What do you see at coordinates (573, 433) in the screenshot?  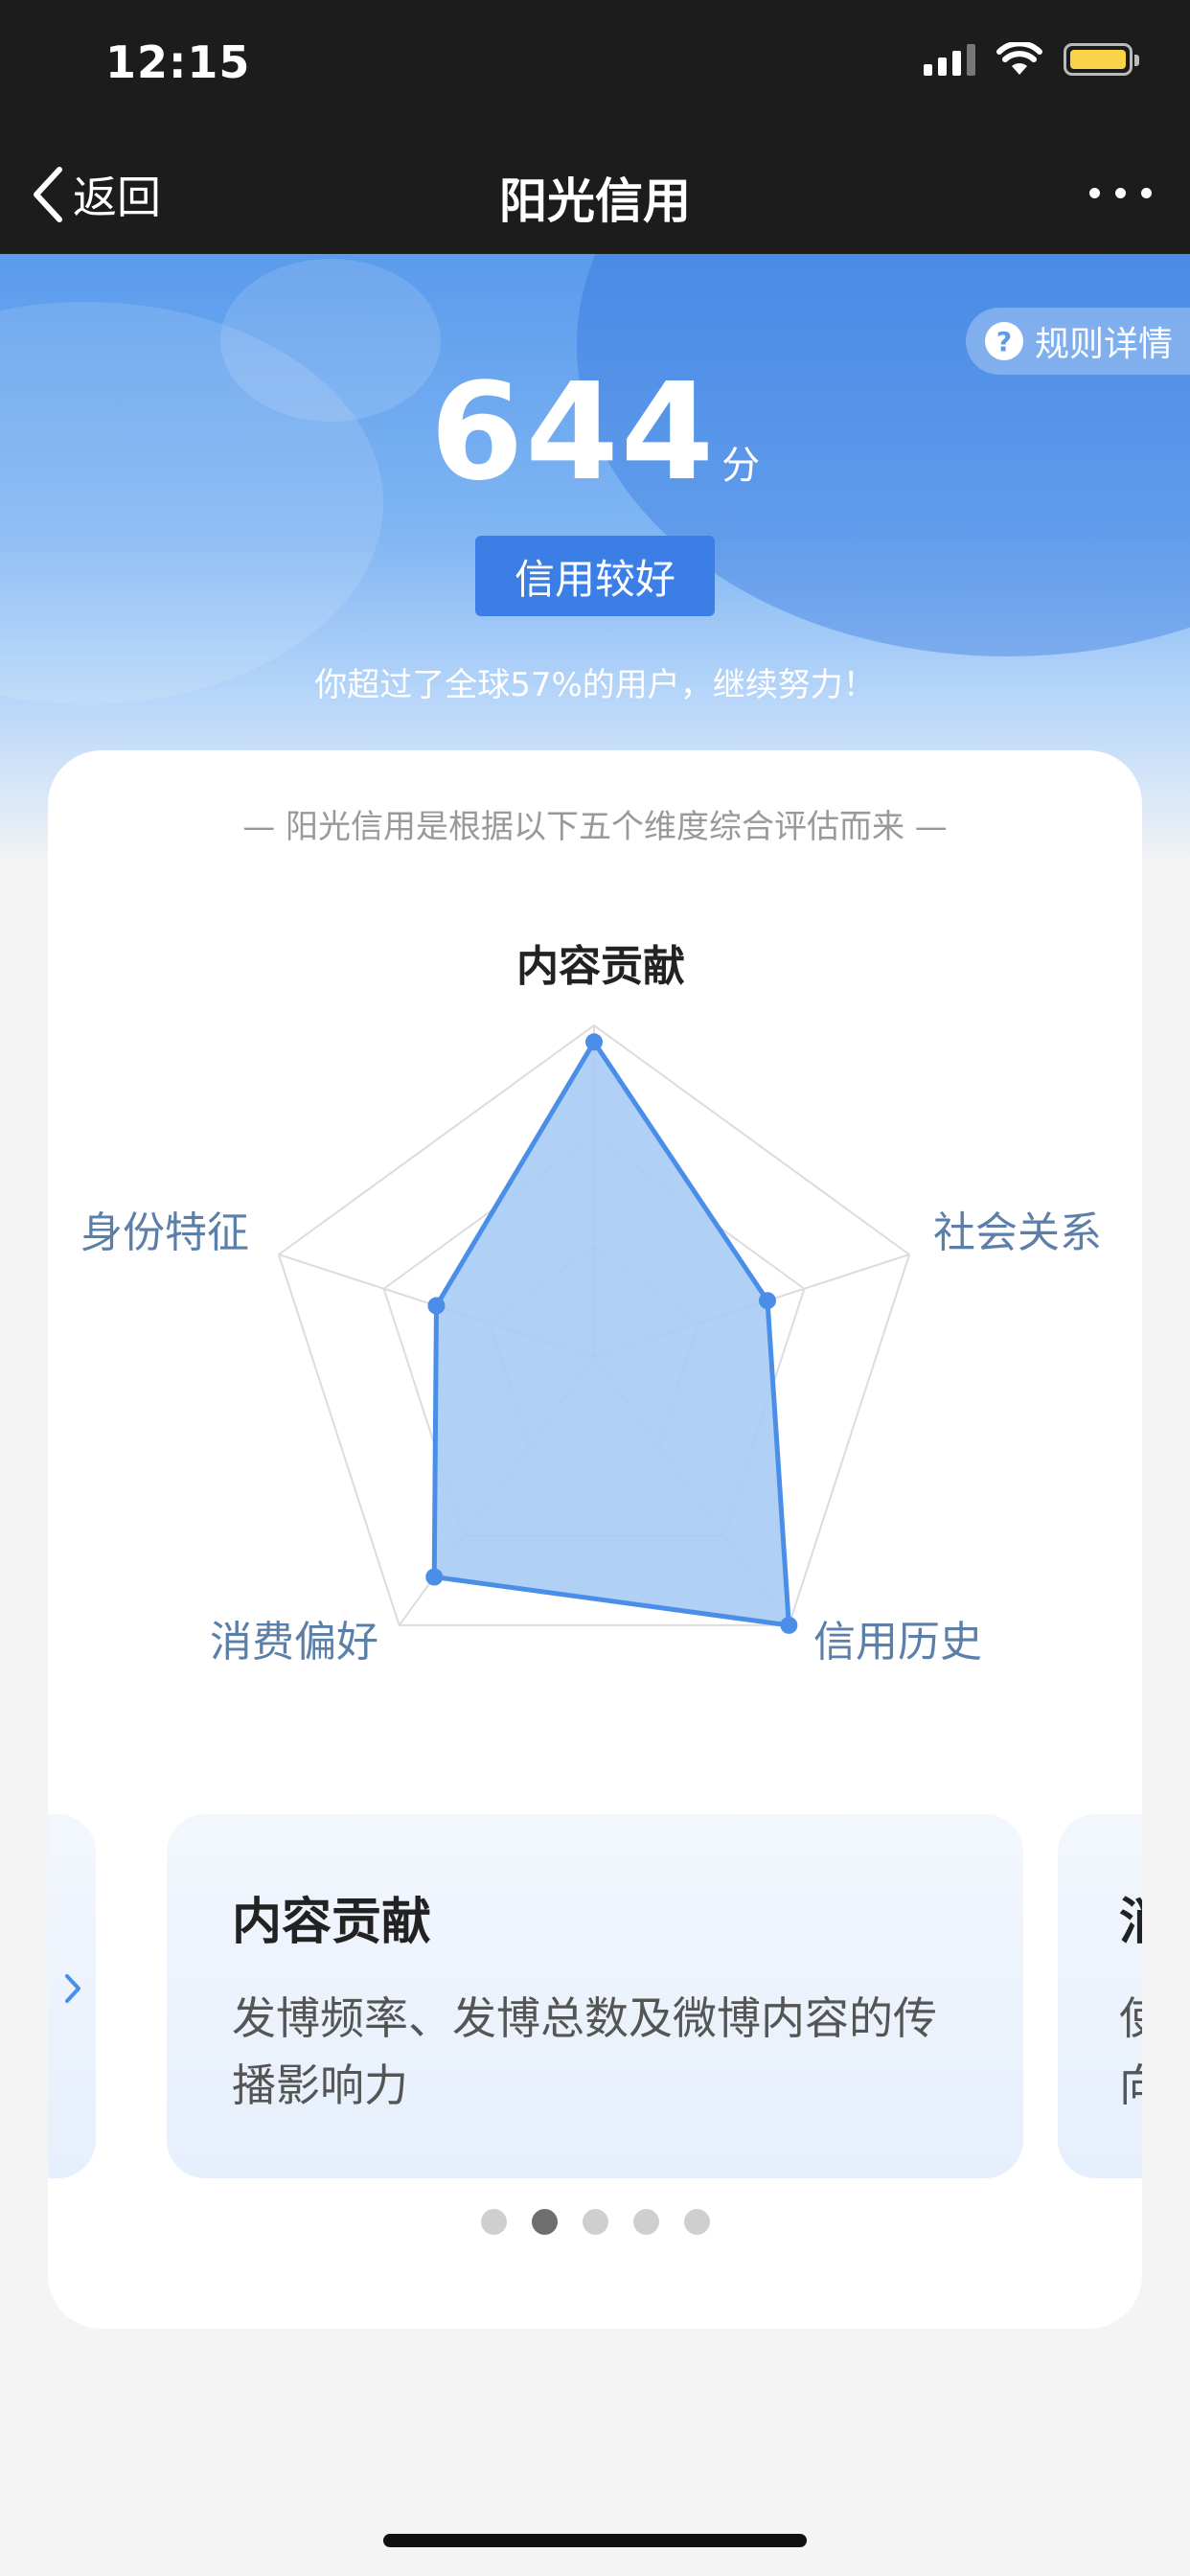 I see `credit-score: 644` at bounding box center [573, 433].